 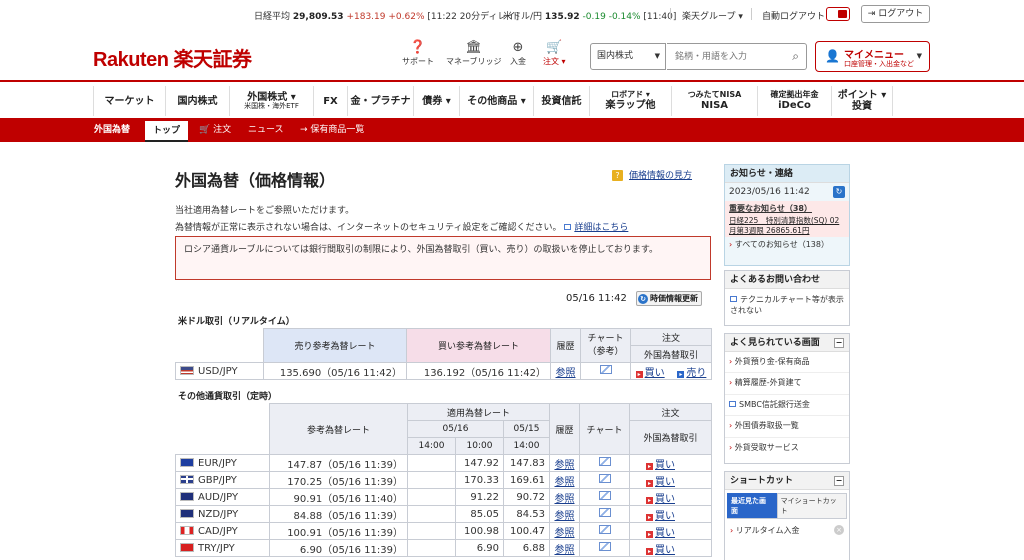 I want to click on nav-point-investment: ポイント ▾ 投資, so click(x=862, y=101).